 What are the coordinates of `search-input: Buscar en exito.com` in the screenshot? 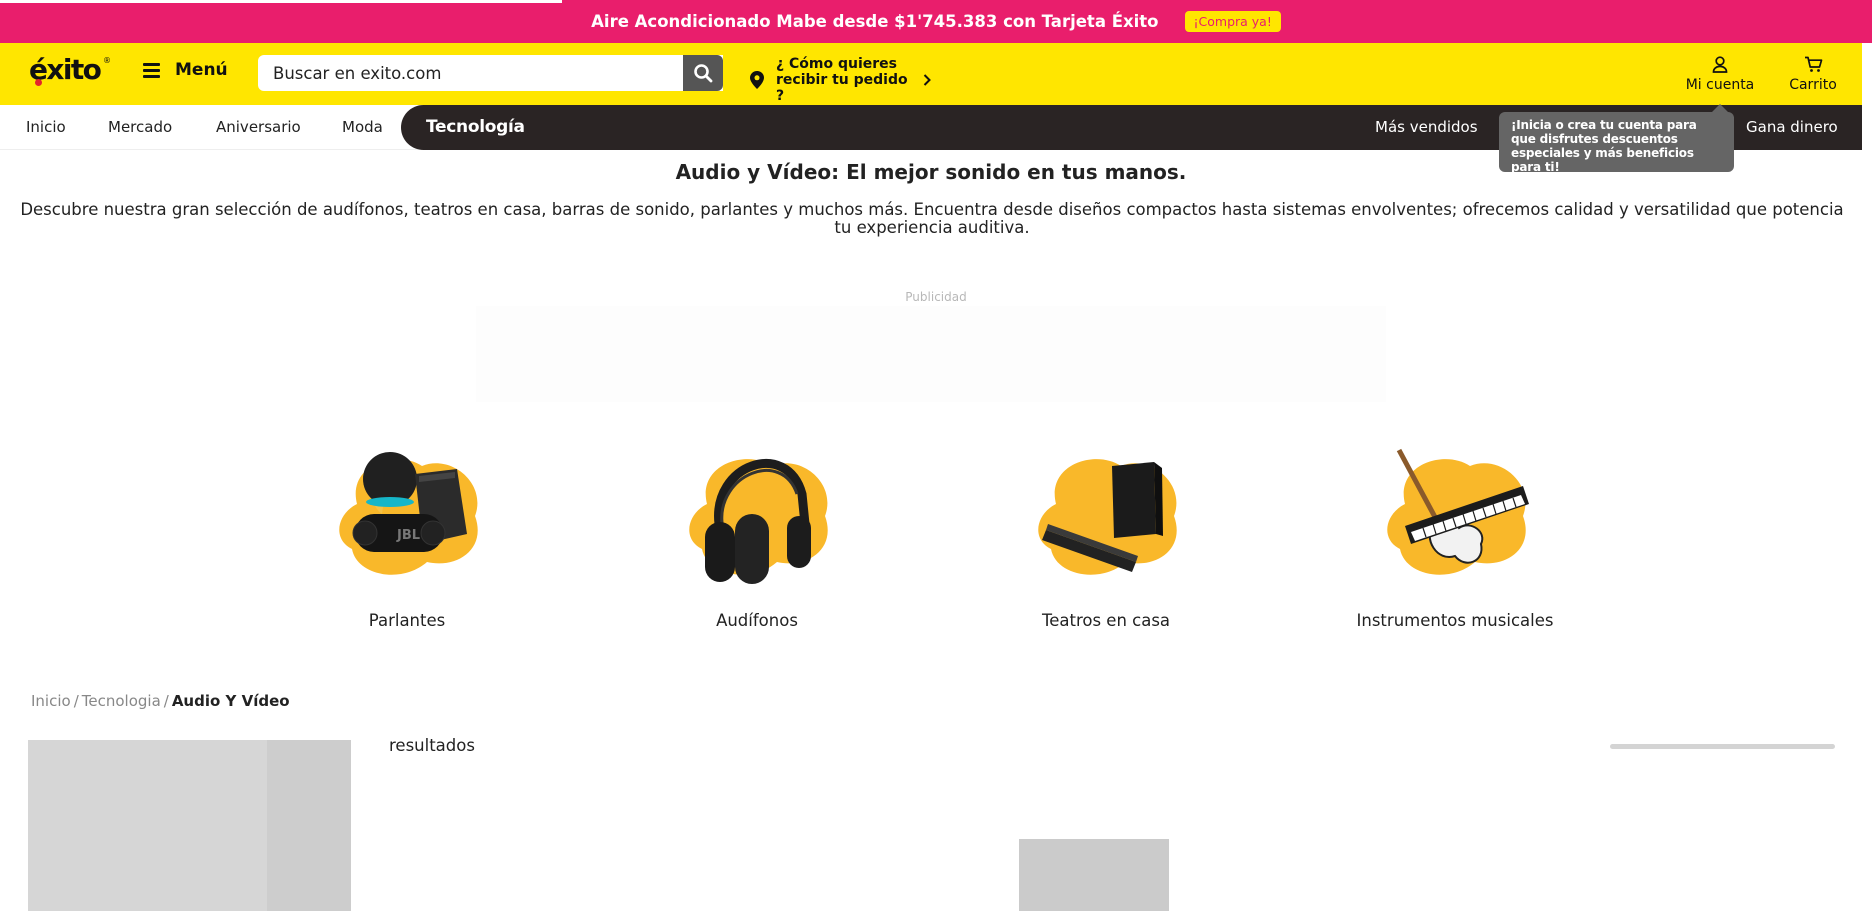 It's located at (490, 73).